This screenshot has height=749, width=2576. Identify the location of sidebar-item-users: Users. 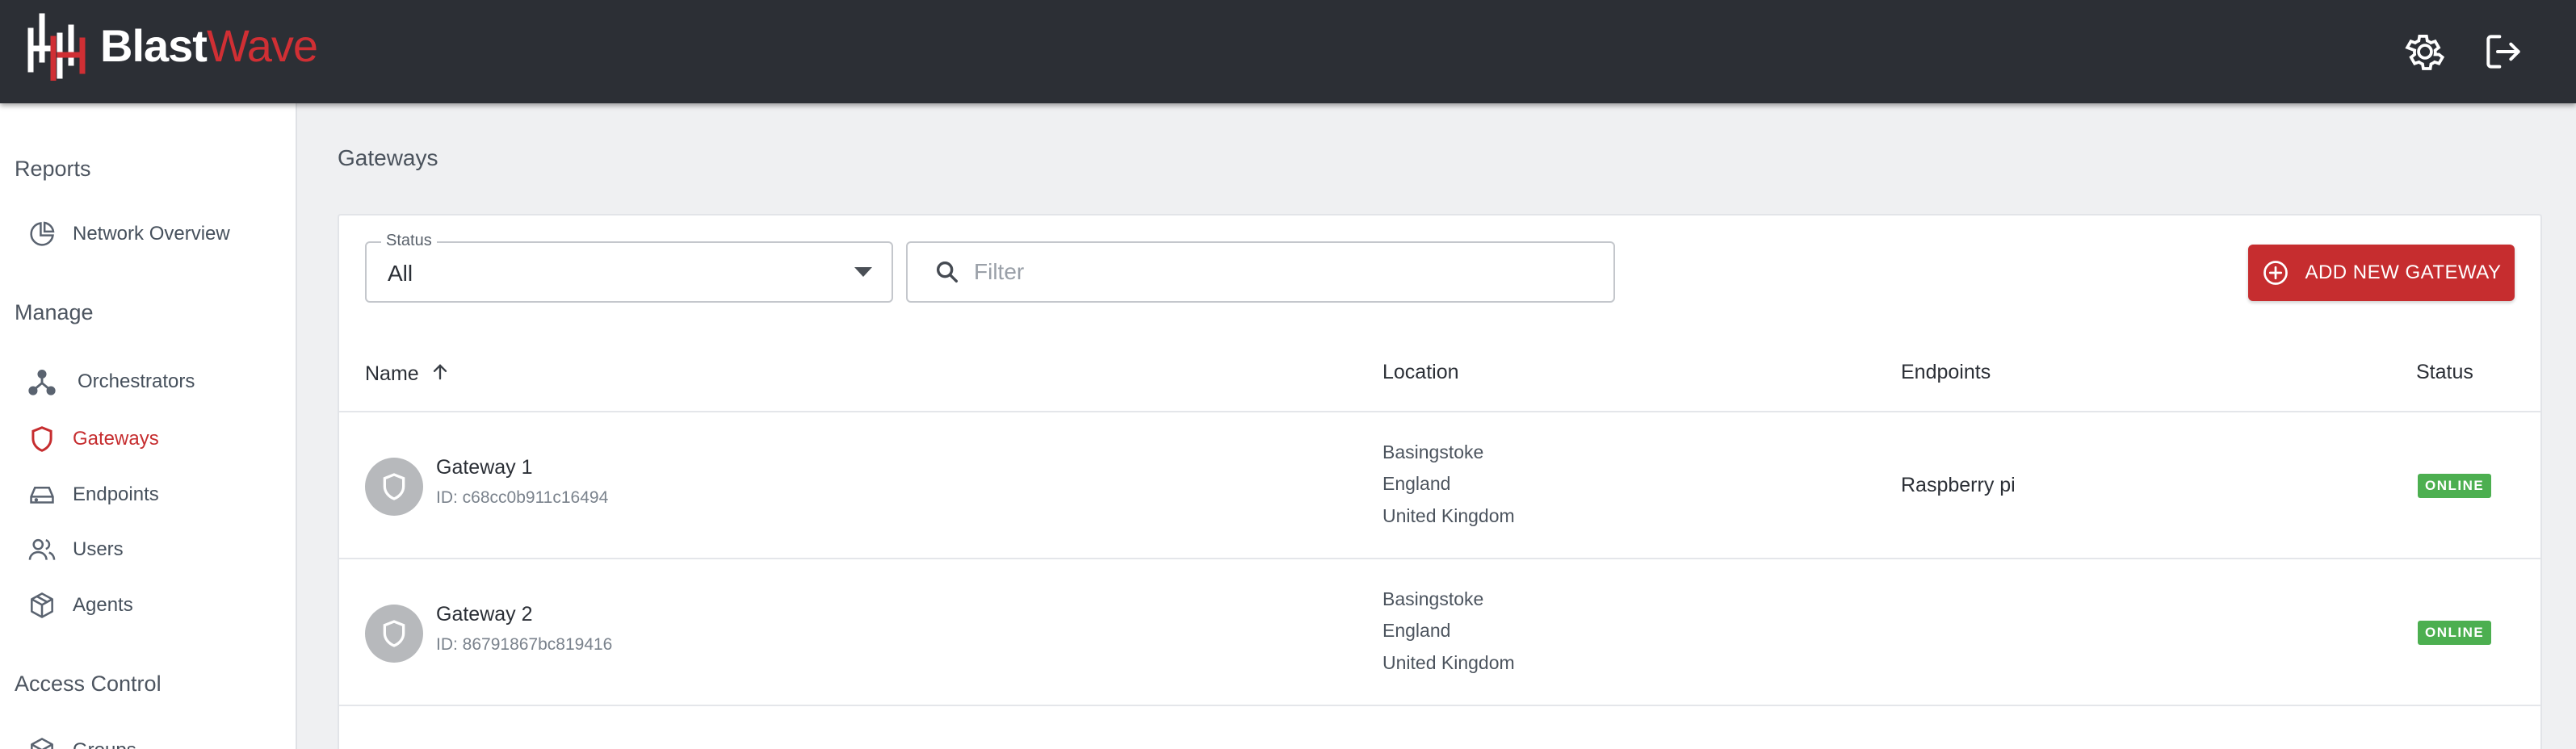
(75, 549).